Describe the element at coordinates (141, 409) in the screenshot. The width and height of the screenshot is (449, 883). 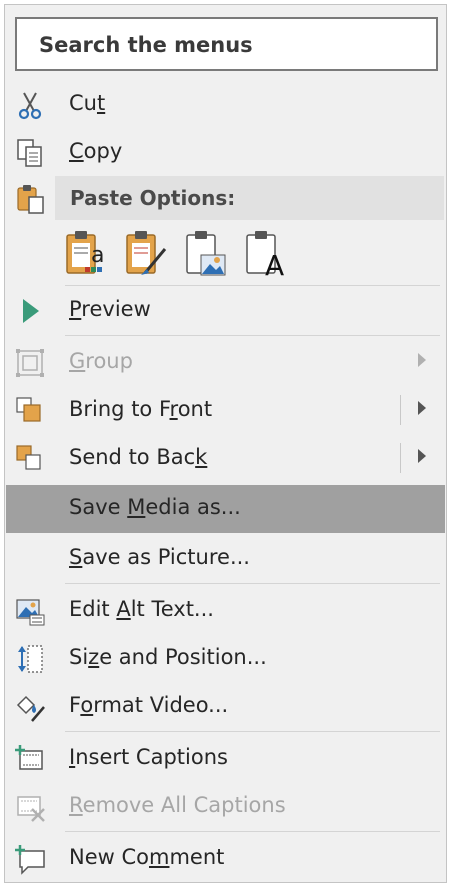
I see `menu-item-label: Bring to Front` at that location.